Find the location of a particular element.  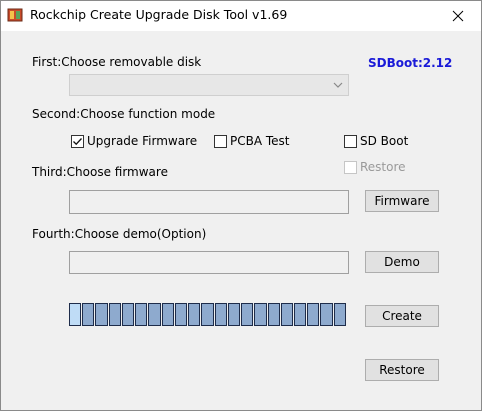

upgrade-firmware-label: Upgrade Firmware is located at coordinates (142, 141).